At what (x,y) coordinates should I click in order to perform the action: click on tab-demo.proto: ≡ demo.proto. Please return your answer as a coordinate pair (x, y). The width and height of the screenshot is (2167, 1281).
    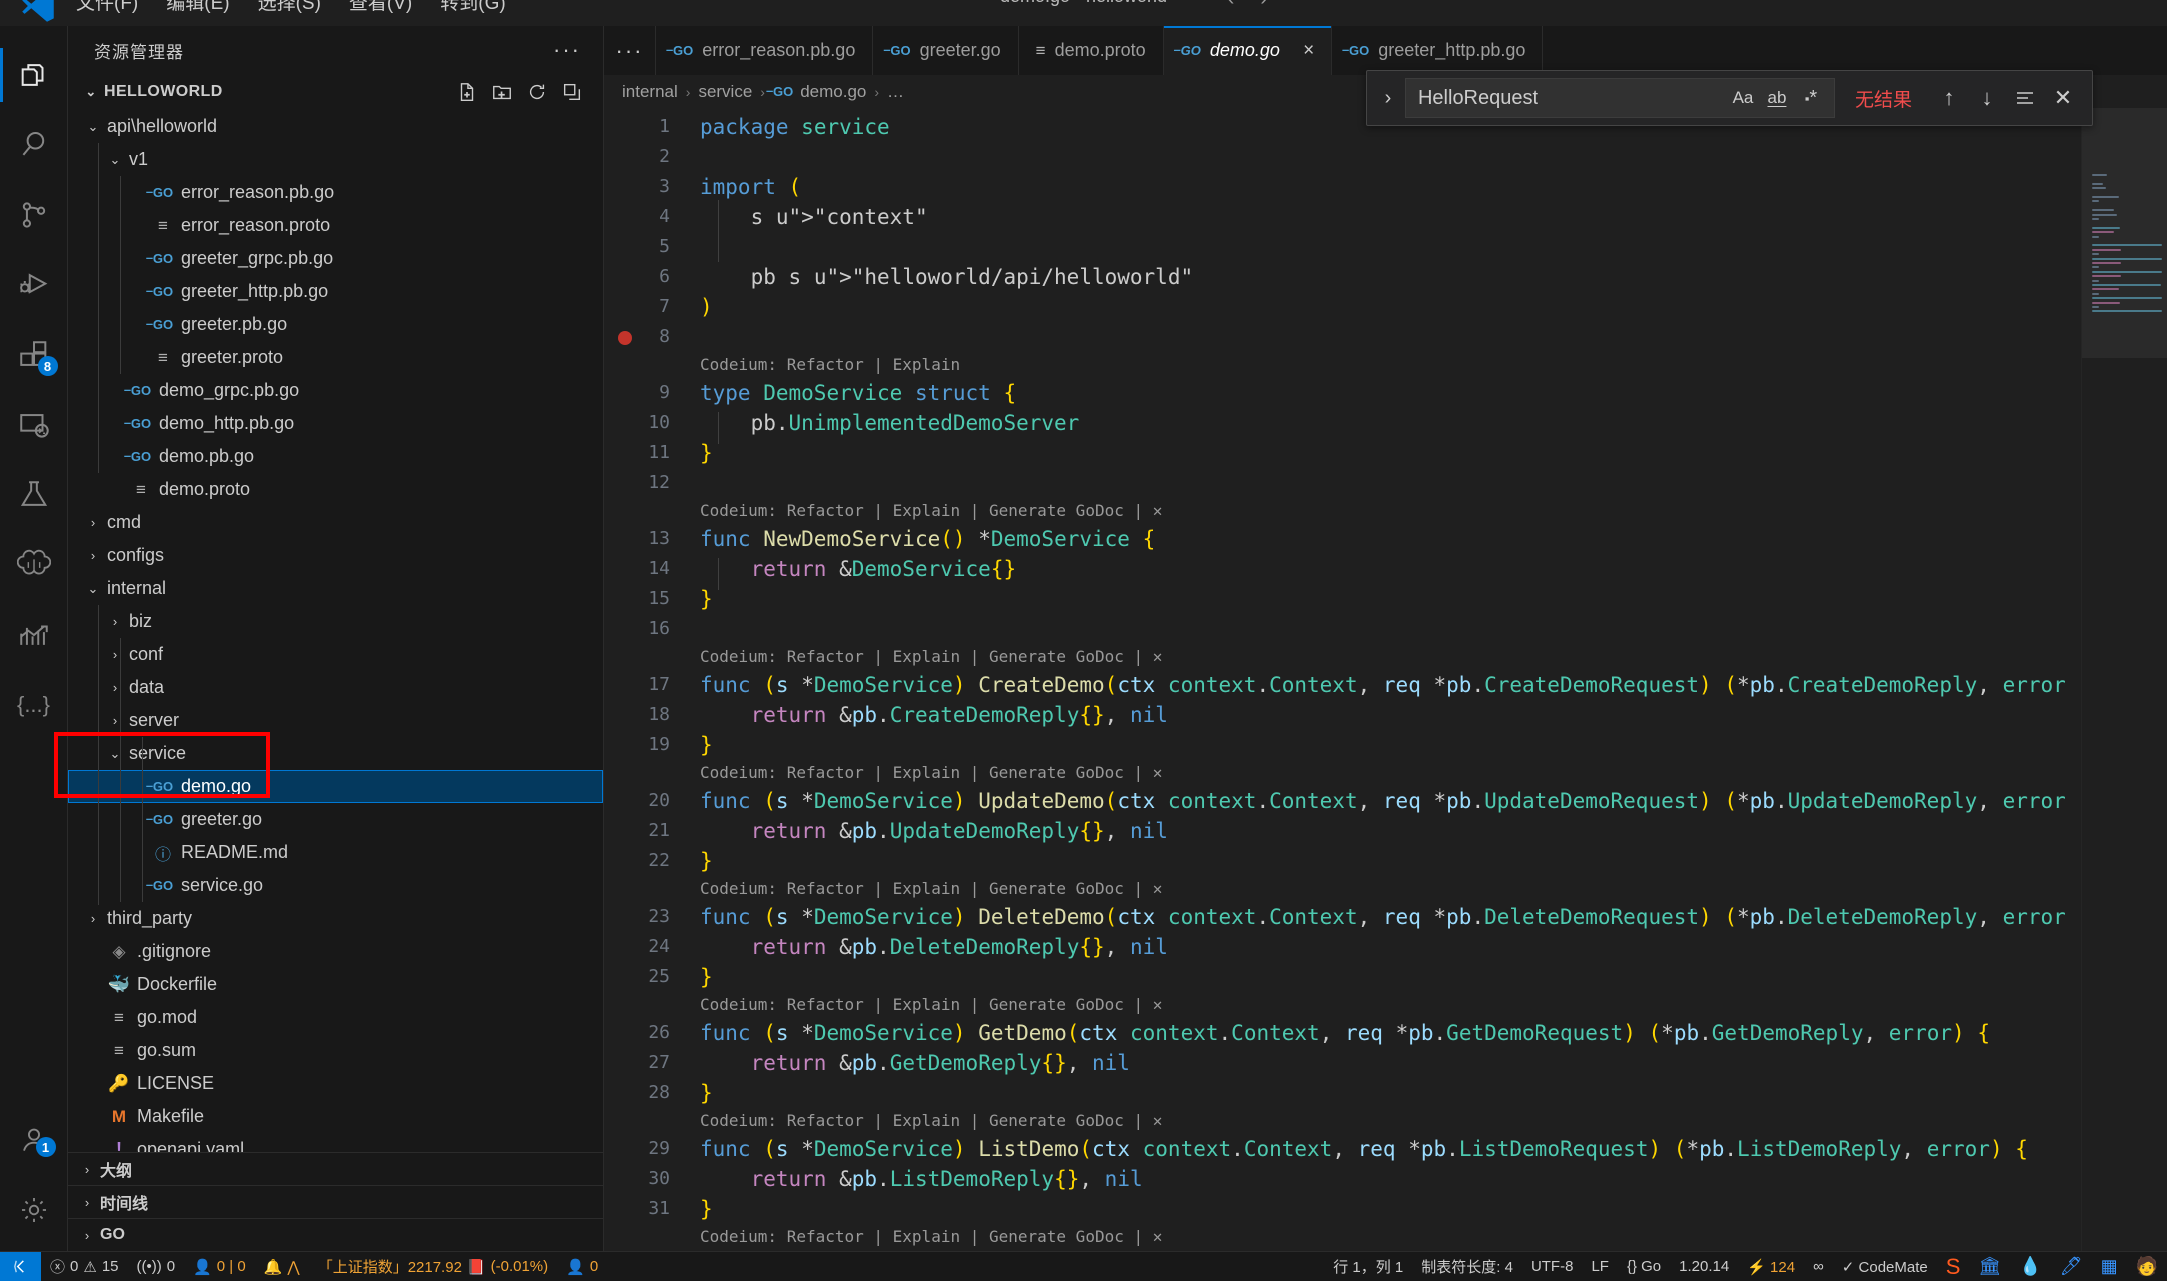
    Looking at the image, I should click on (1091, 50).